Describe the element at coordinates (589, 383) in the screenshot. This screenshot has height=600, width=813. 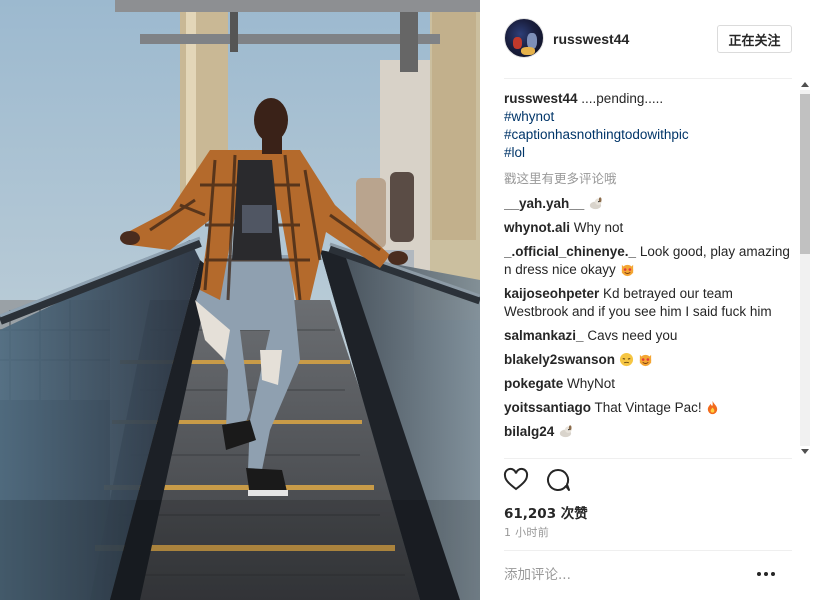
I see `comment-text: WhyNot` at that location.